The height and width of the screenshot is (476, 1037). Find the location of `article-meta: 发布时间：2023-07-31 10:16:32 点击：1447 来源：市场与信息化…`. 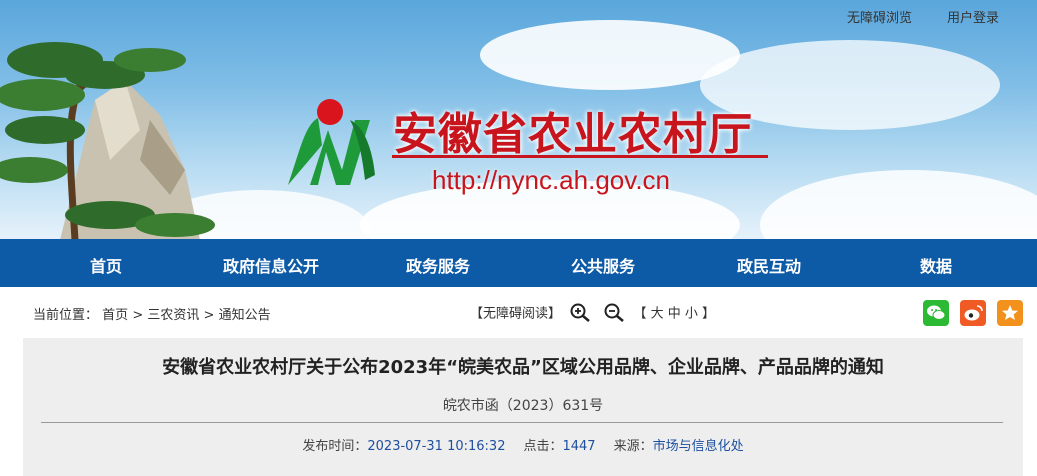

article-meta: 发布时间：2023-07-31 10:16:32 点击：1447 来源：市场与信息化… is located at coordinates (523, 444).